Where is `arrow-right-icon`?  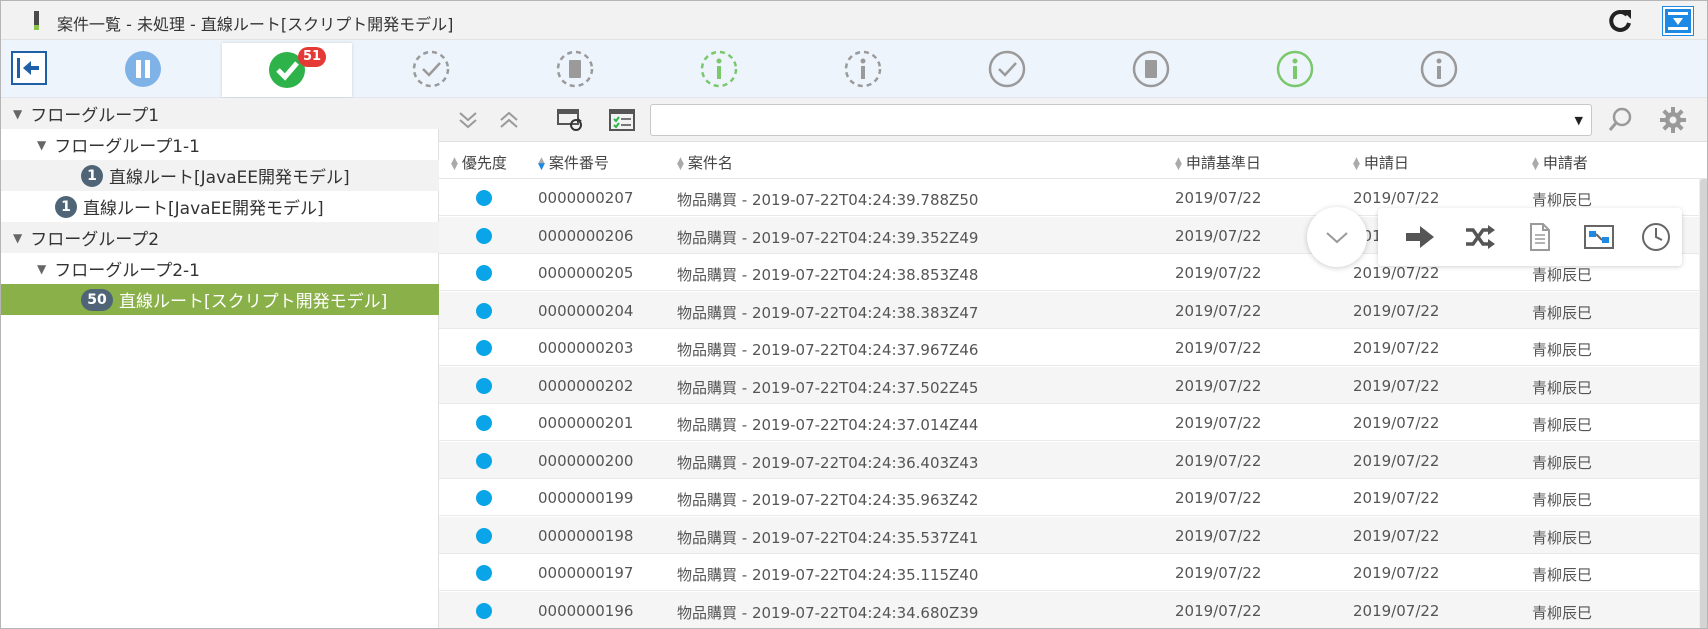
arrow-right-icon is located at coordinates (1420, 237).